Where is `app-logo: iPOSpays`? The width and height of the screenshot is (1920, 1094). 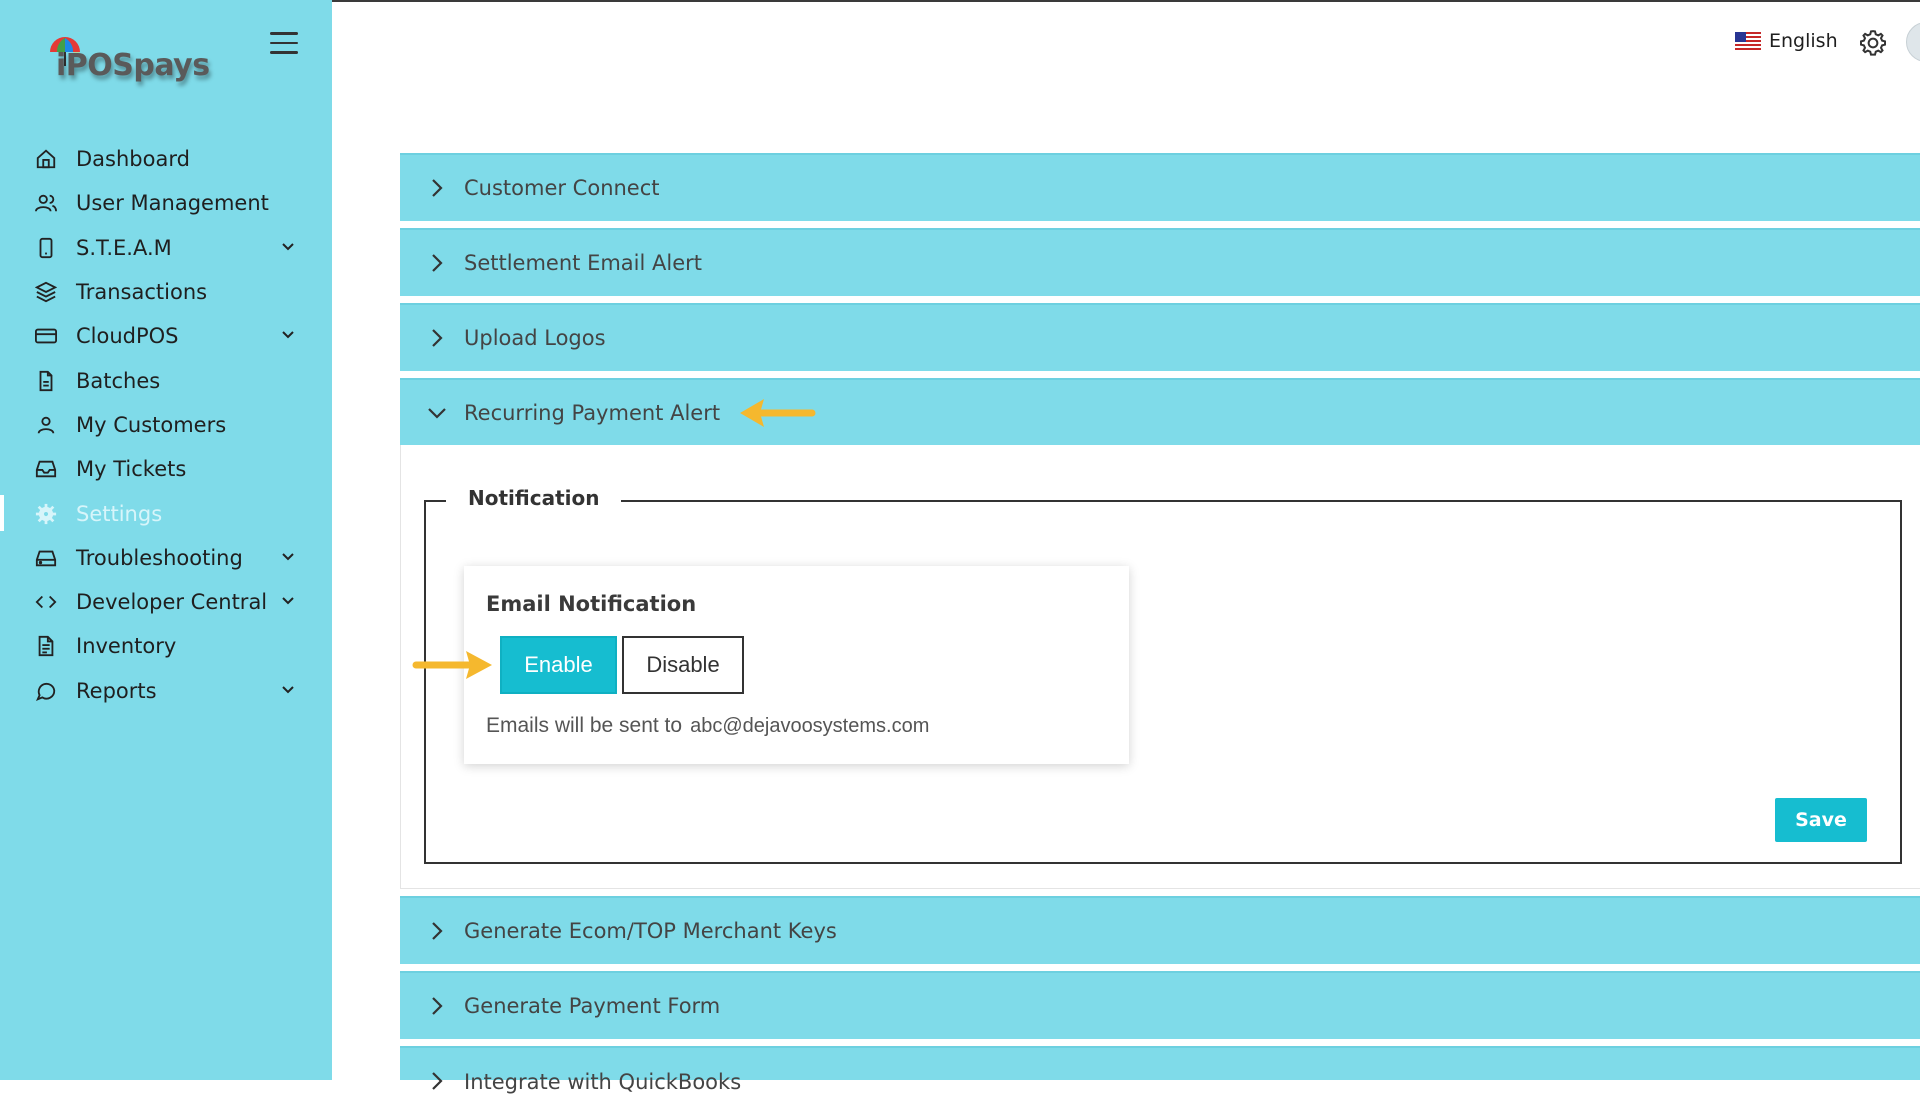 app-logo: iPOSpays is located at coordinates (136, 68).